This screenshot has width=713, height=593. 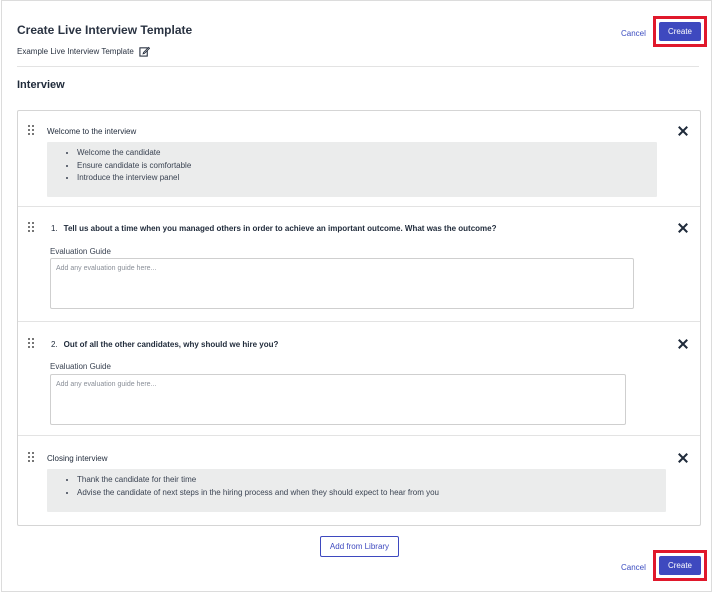 I want to click on create-button-highlight: Create, so click(x=680, y=31).